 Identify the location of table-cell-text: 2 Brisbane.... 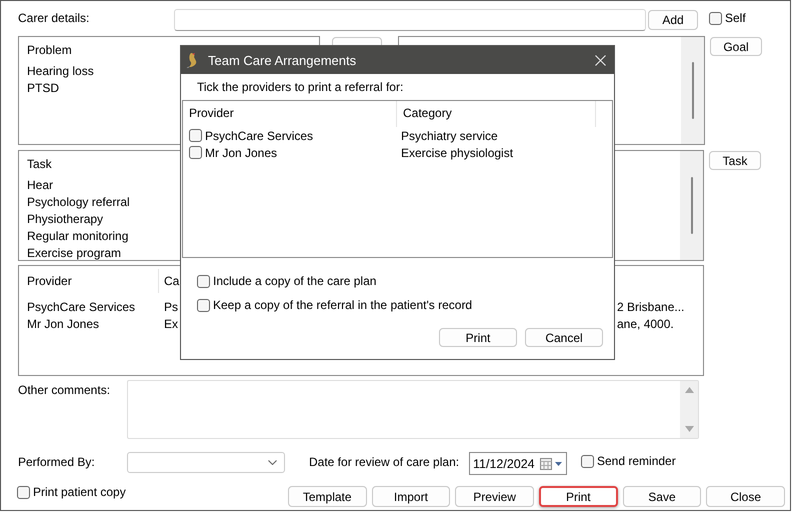
(651, 307).